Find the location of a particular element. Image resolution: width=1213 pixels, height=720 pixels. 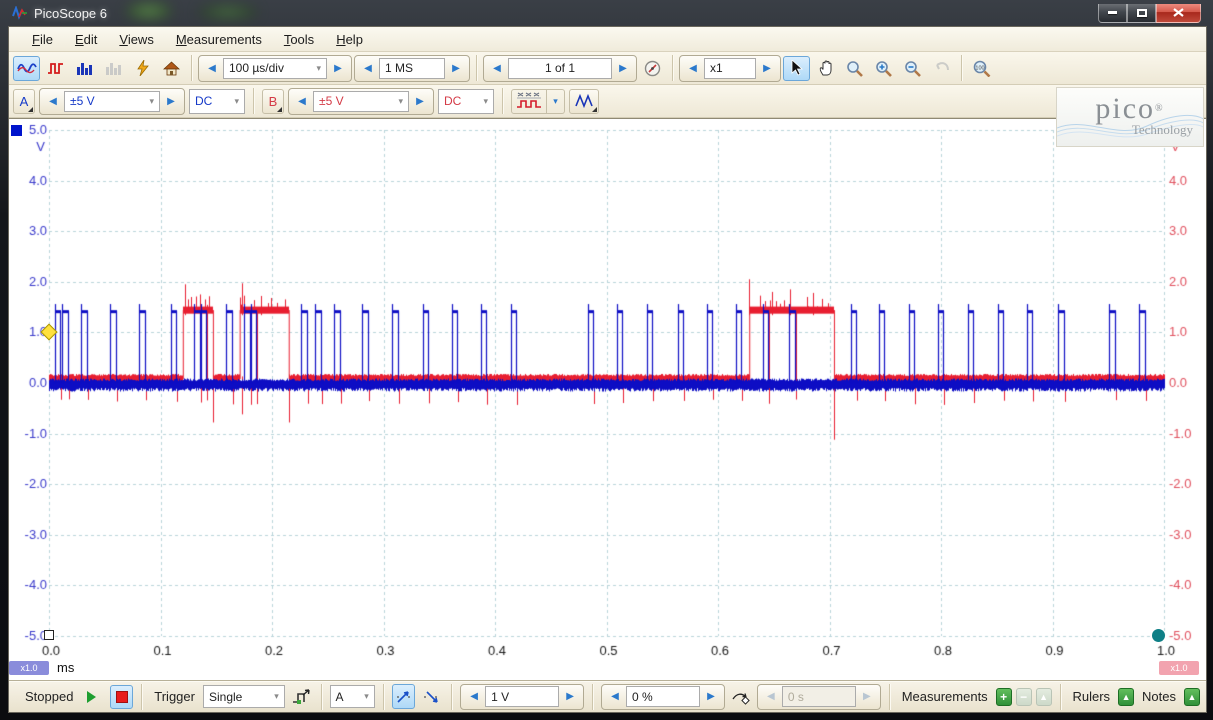

channel-b-range-select: ±5 V ▾ is located at coordinates (361, 101).